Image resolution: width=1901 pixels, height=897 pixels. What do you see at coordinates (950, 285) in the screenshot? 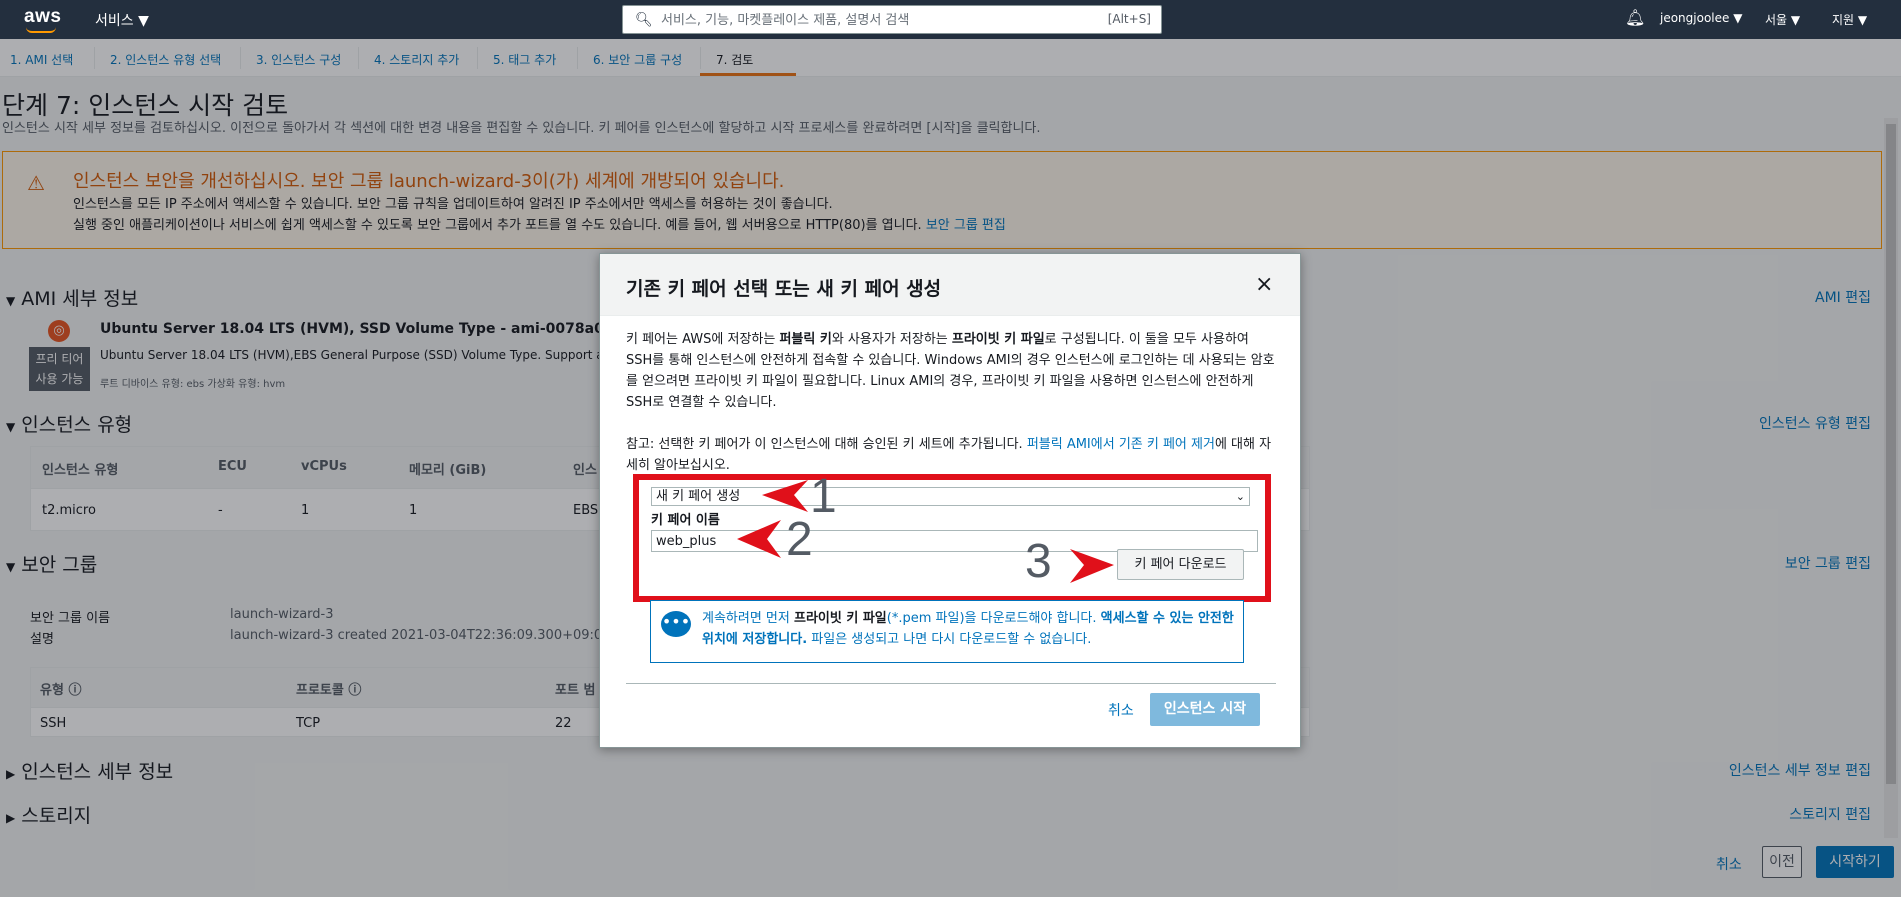
I see `dialog-header: 기존 키 페어 선택 또는 새 키 페어 생성 ×` at bounding box center [950, 285].